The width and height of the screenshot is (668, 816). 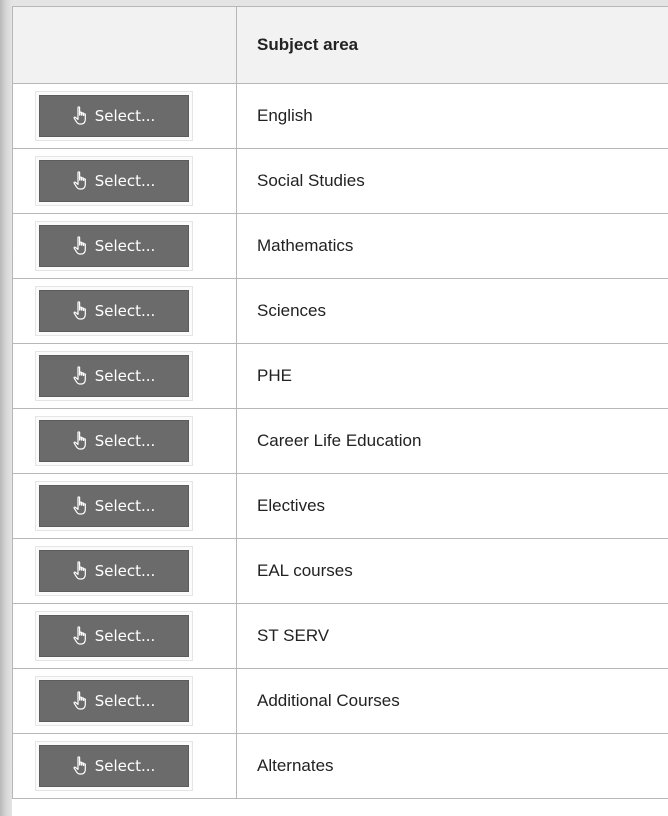 What do you see at coordinates (124, 45) in the screenshot?
I see `action-column-header` at bounding box center [124, 45].